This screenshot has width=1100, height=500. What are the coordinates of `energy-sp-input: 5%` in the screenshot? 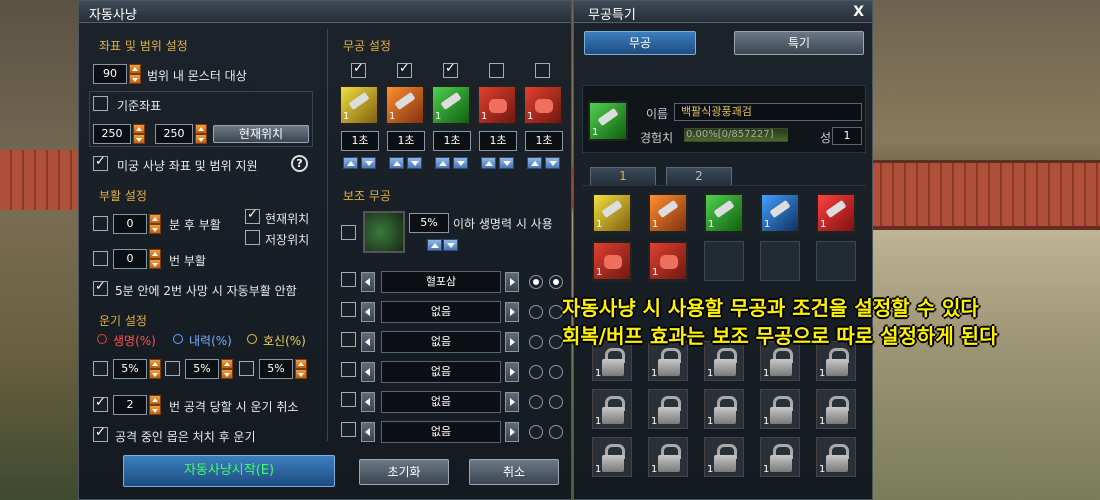 It's located at (276, 369).